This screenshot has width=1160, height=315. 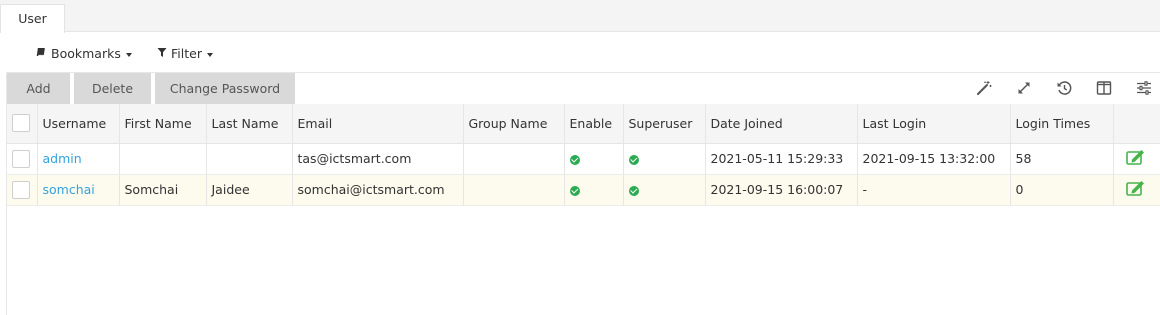 What do you see at coordinates (1062, 190) in the screenshot?
I see `cell-login-times: 0` at bounding box center [1062, 190].